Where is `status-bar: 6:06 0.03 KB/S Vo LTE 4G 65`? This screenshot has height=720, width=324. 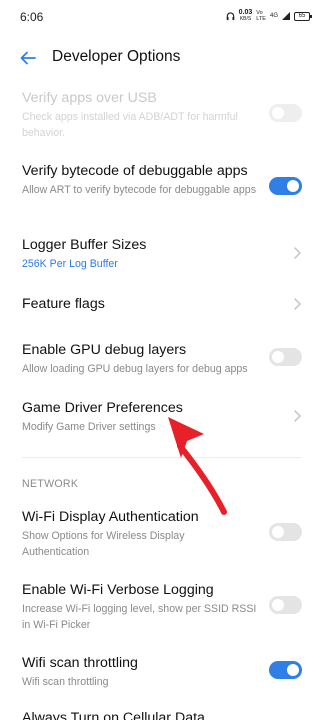 status-bar: 6:06 0.03 KB/S Vo LTE 4G 65 is located at coordinates (162, 17).